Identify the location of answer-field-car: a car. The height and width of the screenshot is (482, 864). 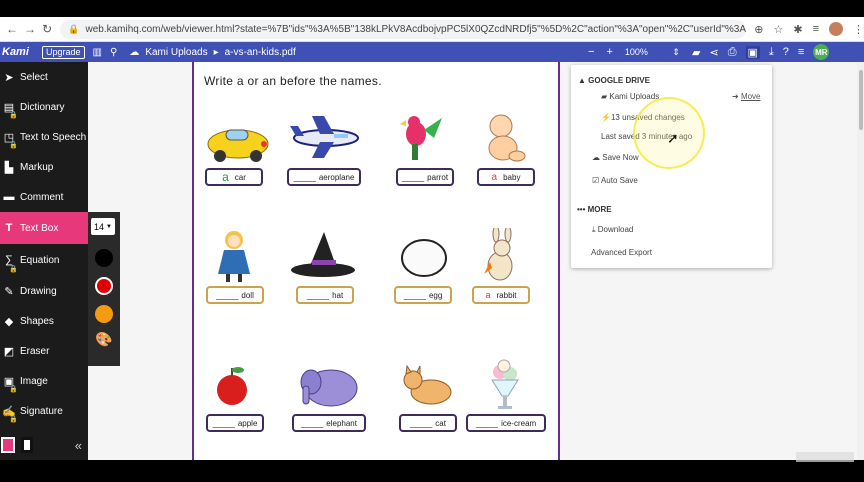
(234, 177).